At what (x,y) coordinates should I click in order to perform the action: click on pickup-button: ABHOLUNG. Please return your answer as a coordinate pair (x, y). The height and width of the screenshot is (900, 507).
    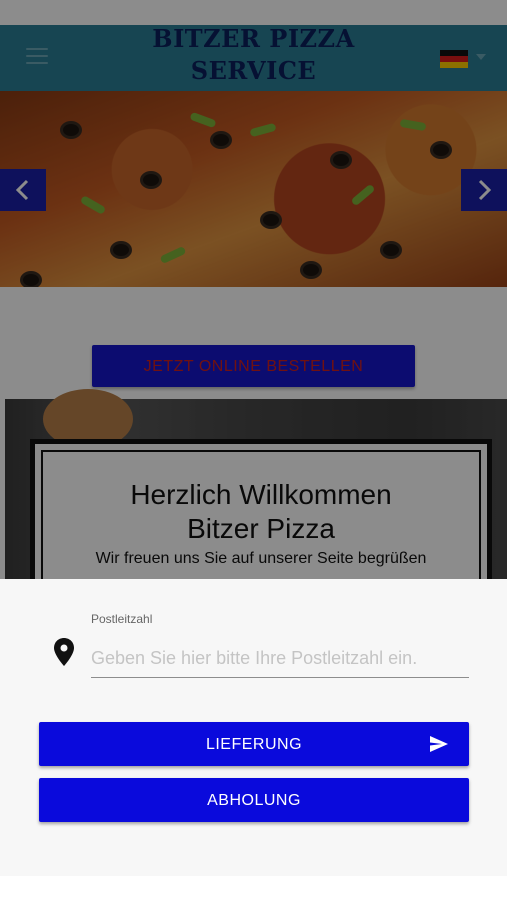
    Looking at the image, I should click on (254, 800).